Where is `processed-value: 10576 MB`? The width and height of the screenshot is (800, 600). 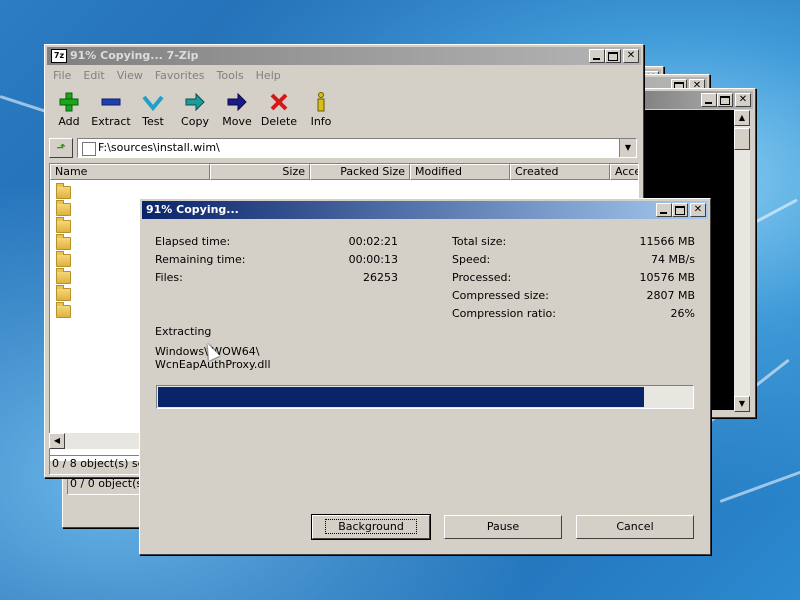 processed-value: 10576 MB is located at coordinates (667, 277).